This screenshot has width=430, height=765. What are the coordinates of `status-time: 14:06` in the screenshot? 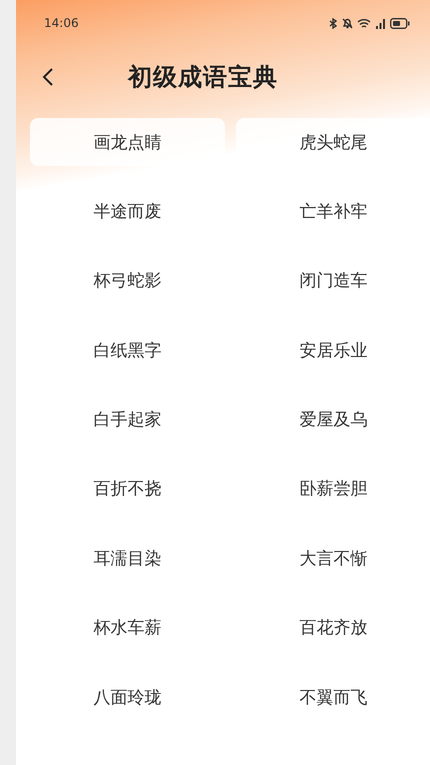 It's located at (61, 23).